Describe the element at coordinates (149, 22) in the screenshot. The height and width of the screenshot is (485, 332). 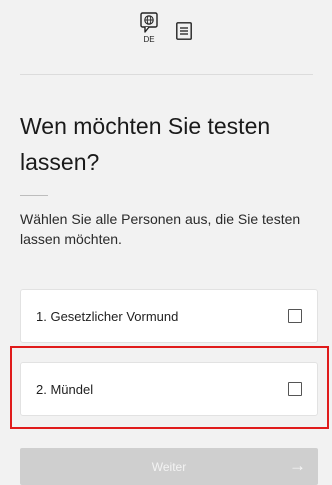
I see `speech-globe-icon` at that location.